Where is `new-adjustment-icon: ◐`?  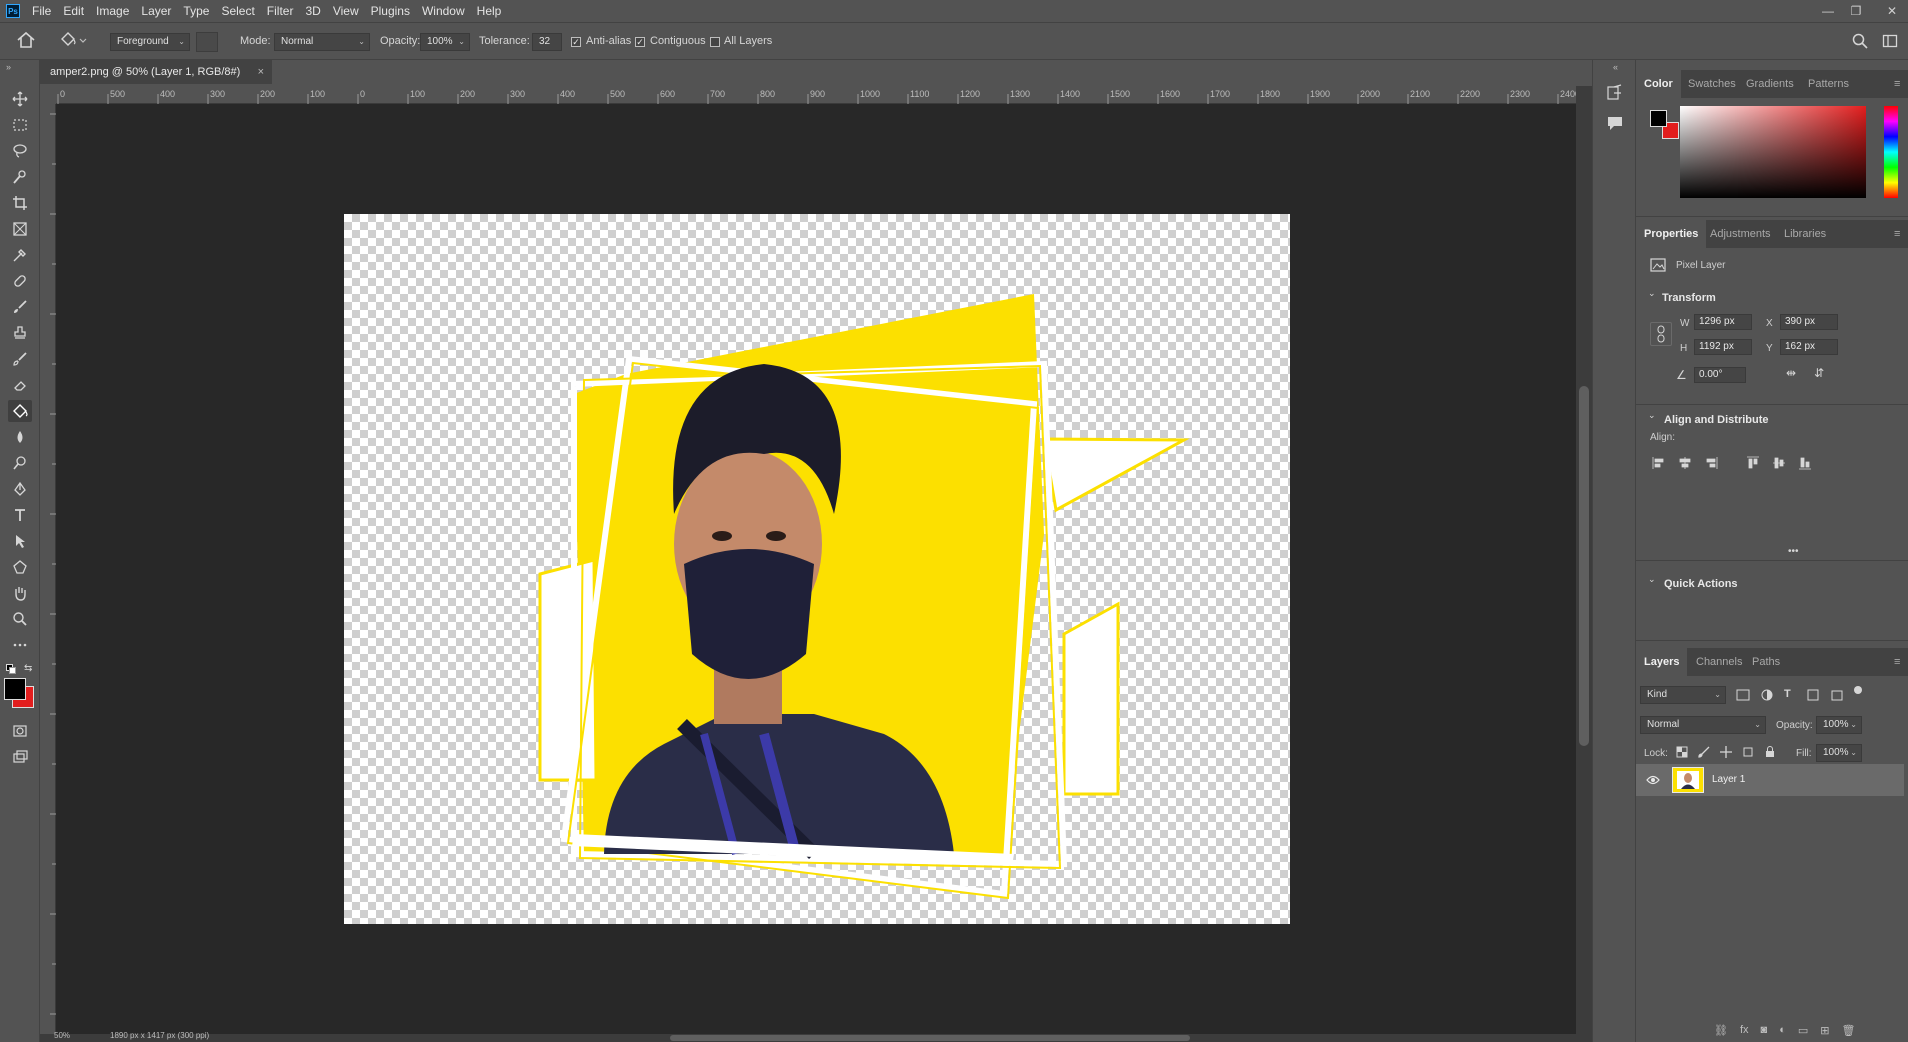
new-adjustment-icon: ◐ is located at coordinates (1782, 1030).